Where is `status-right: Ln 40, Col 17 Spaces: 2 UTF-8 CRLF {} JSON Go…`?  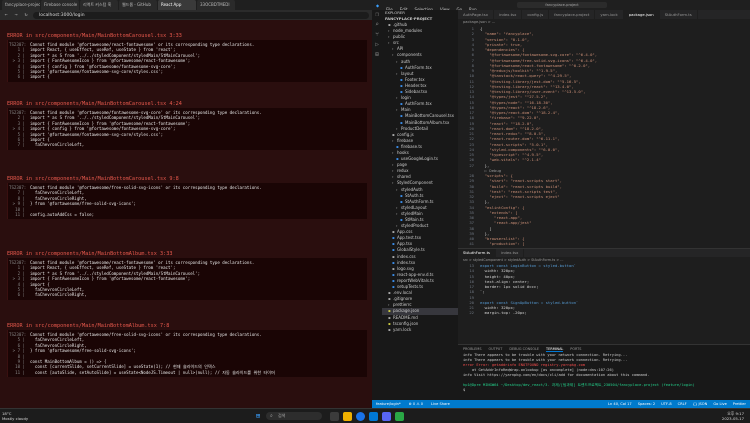 status-right: Ln 40, Col 17 Spaces: 2 UTF-8 CRLF {} JSON Go… is located at coordinates (677, 404).